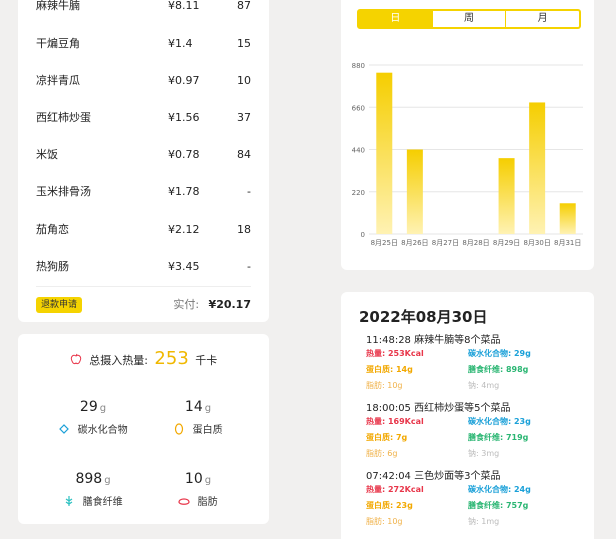 This screenshot has height=539, width=616. I want to click on total-value: 253, so click(171, 358).